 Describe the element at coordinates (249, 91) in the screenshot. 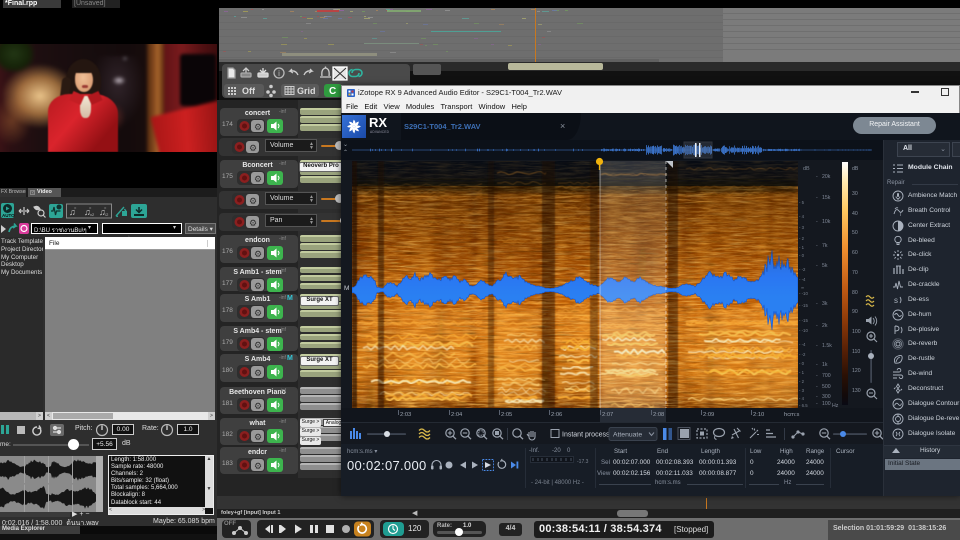

I see `svg-text: Off` at that location.